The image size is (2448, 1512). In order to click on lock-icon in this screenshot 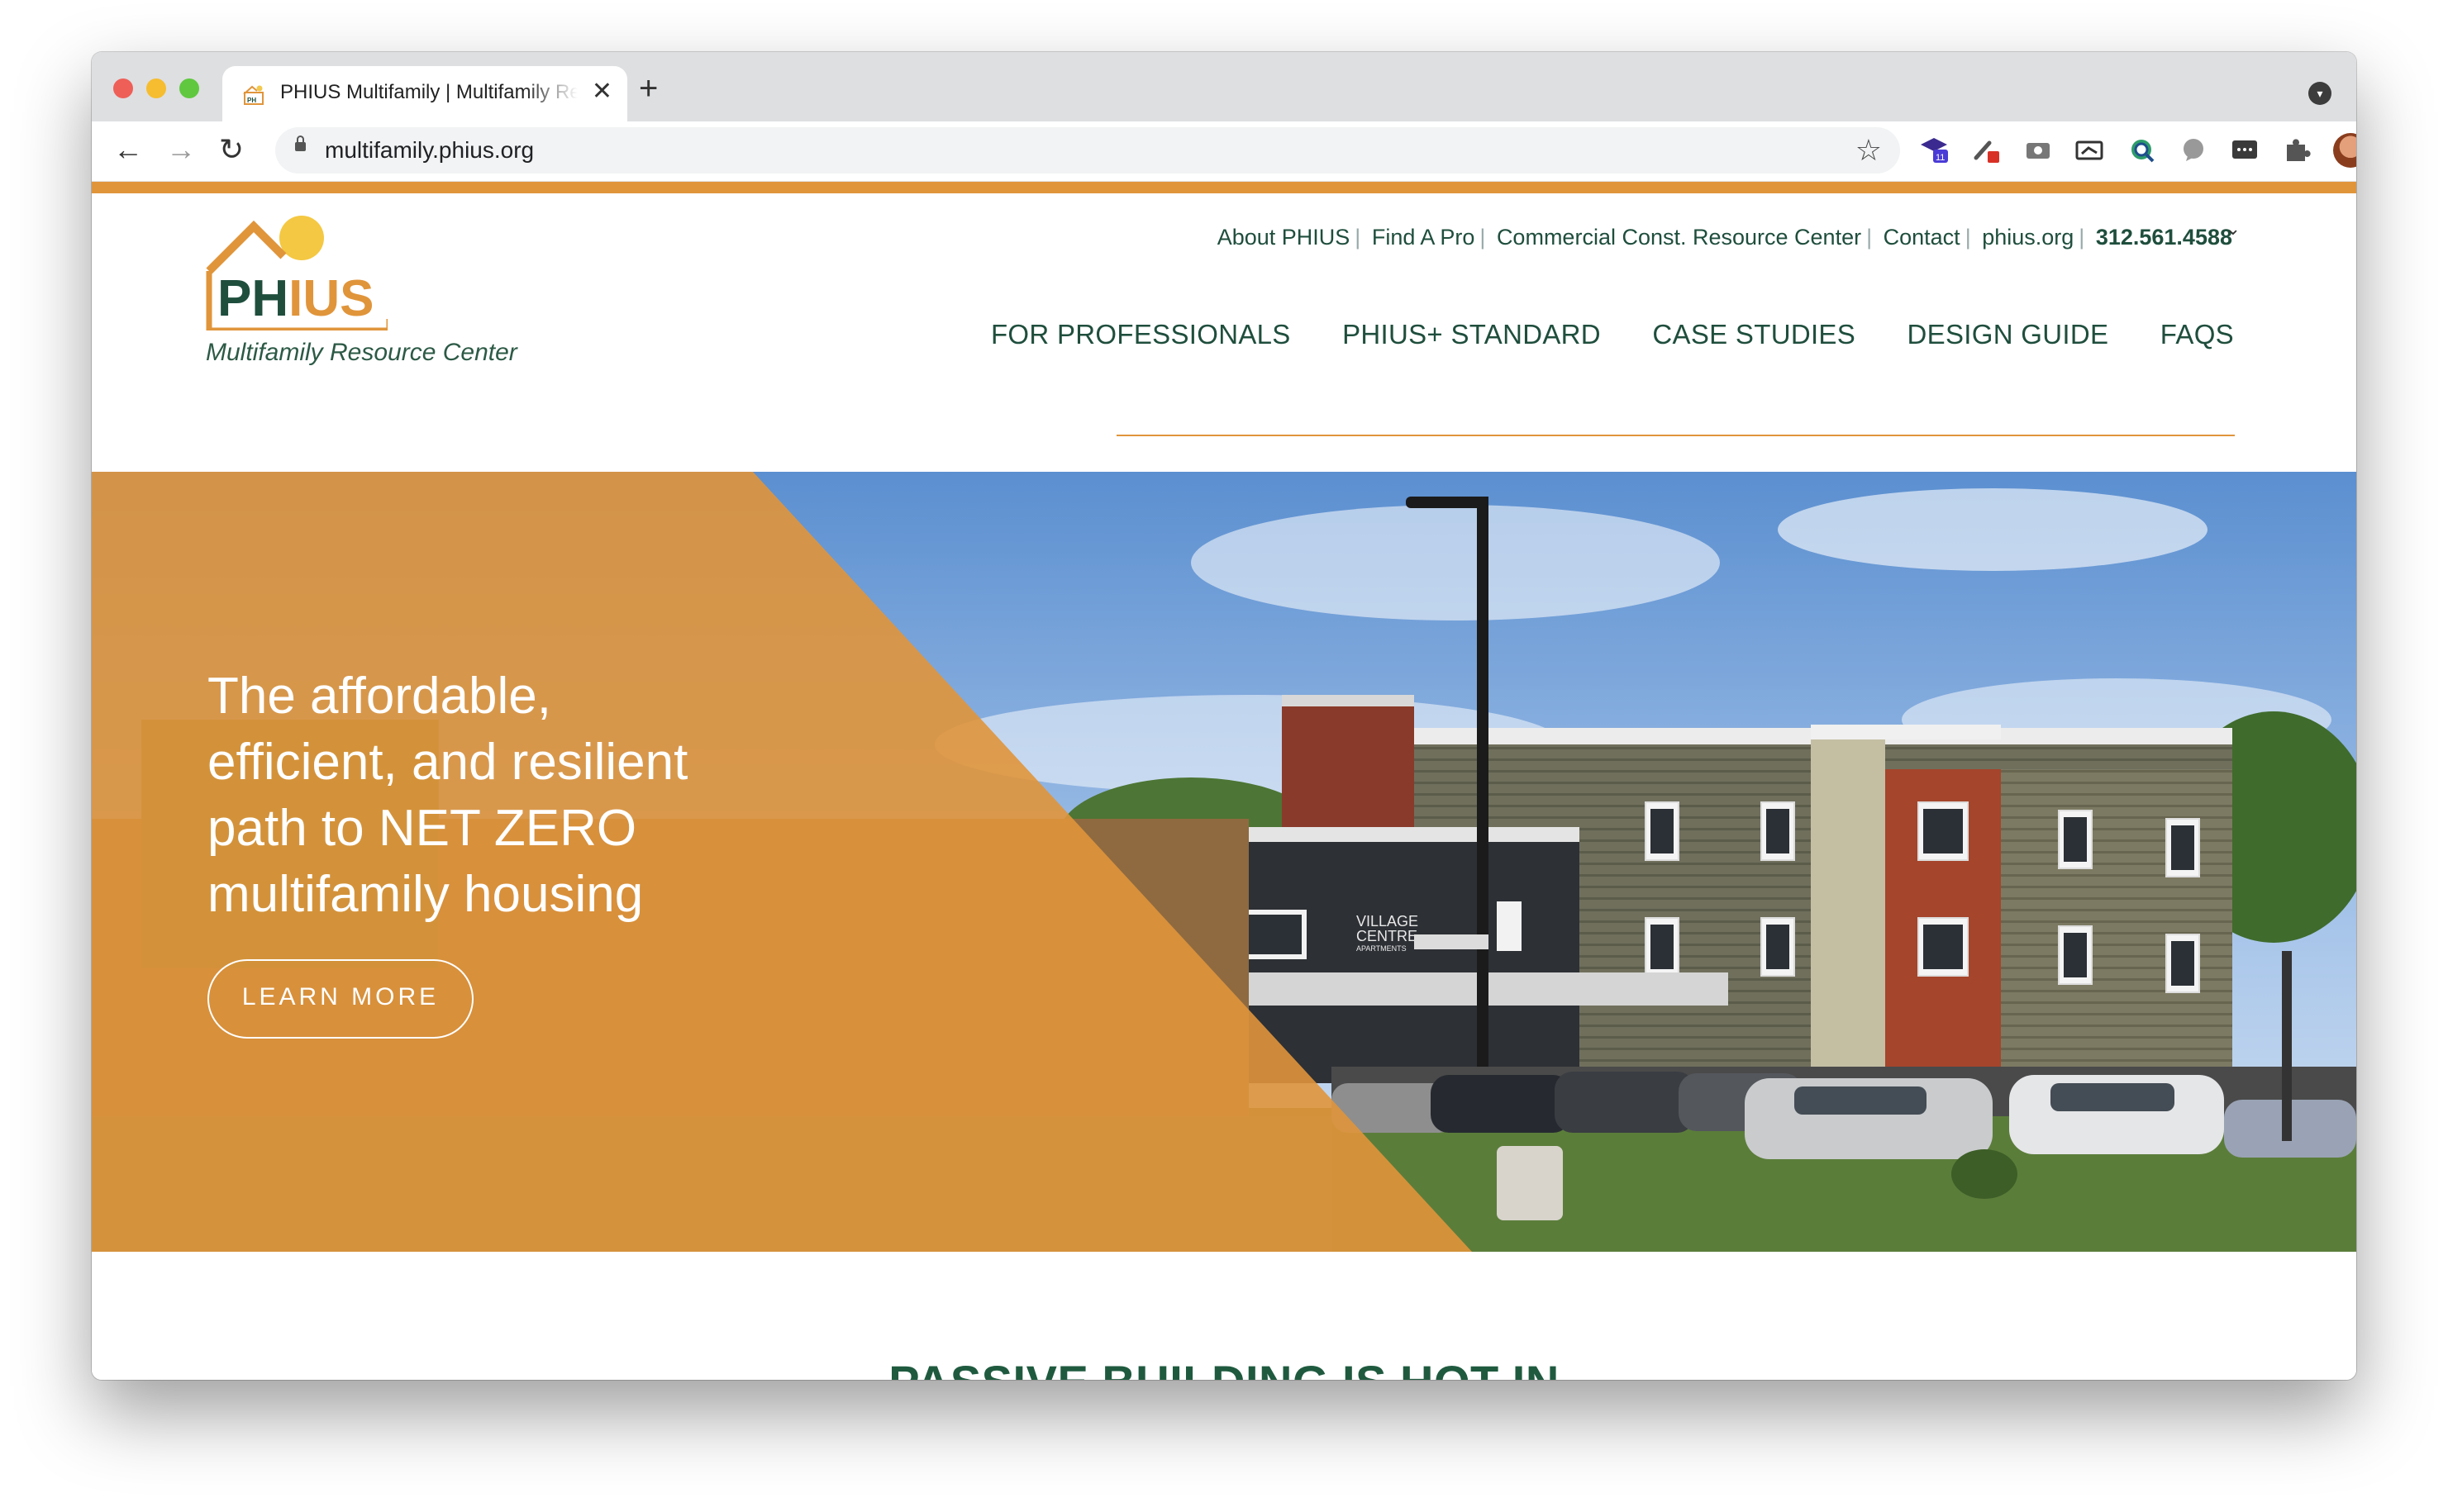, I will do `click(300, 143)`.